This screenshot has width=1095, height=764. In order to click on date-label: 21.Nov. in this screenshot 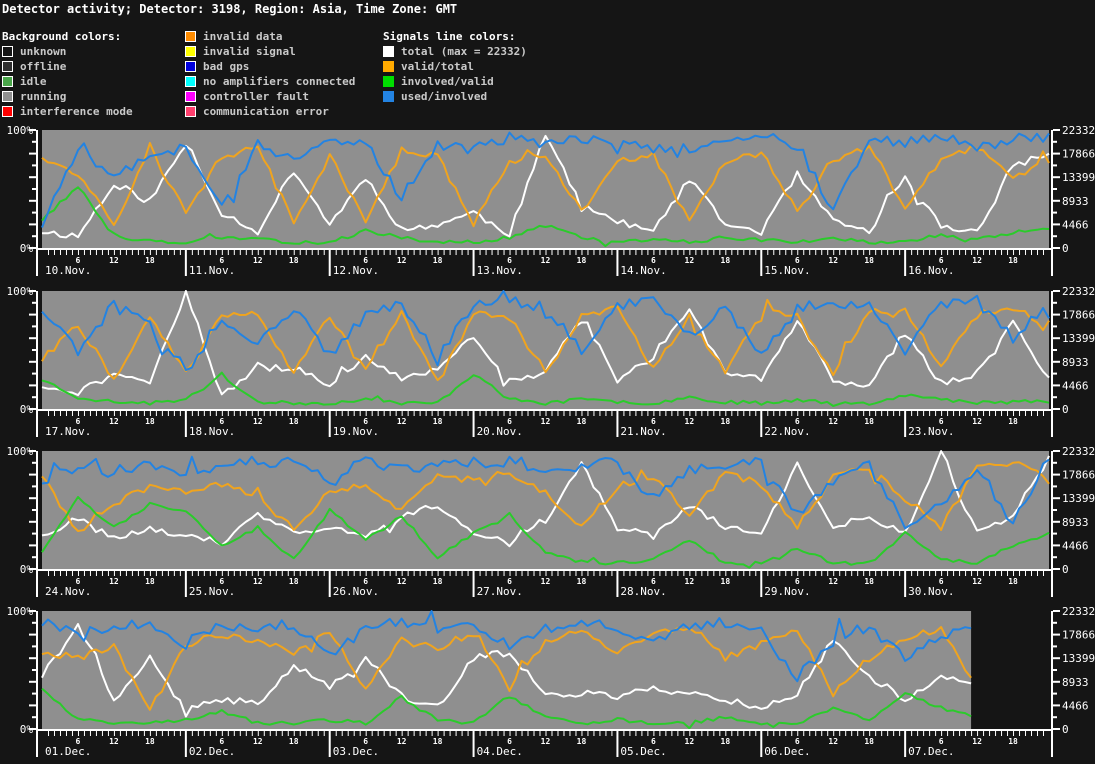, I will do `click(643, 431)`.